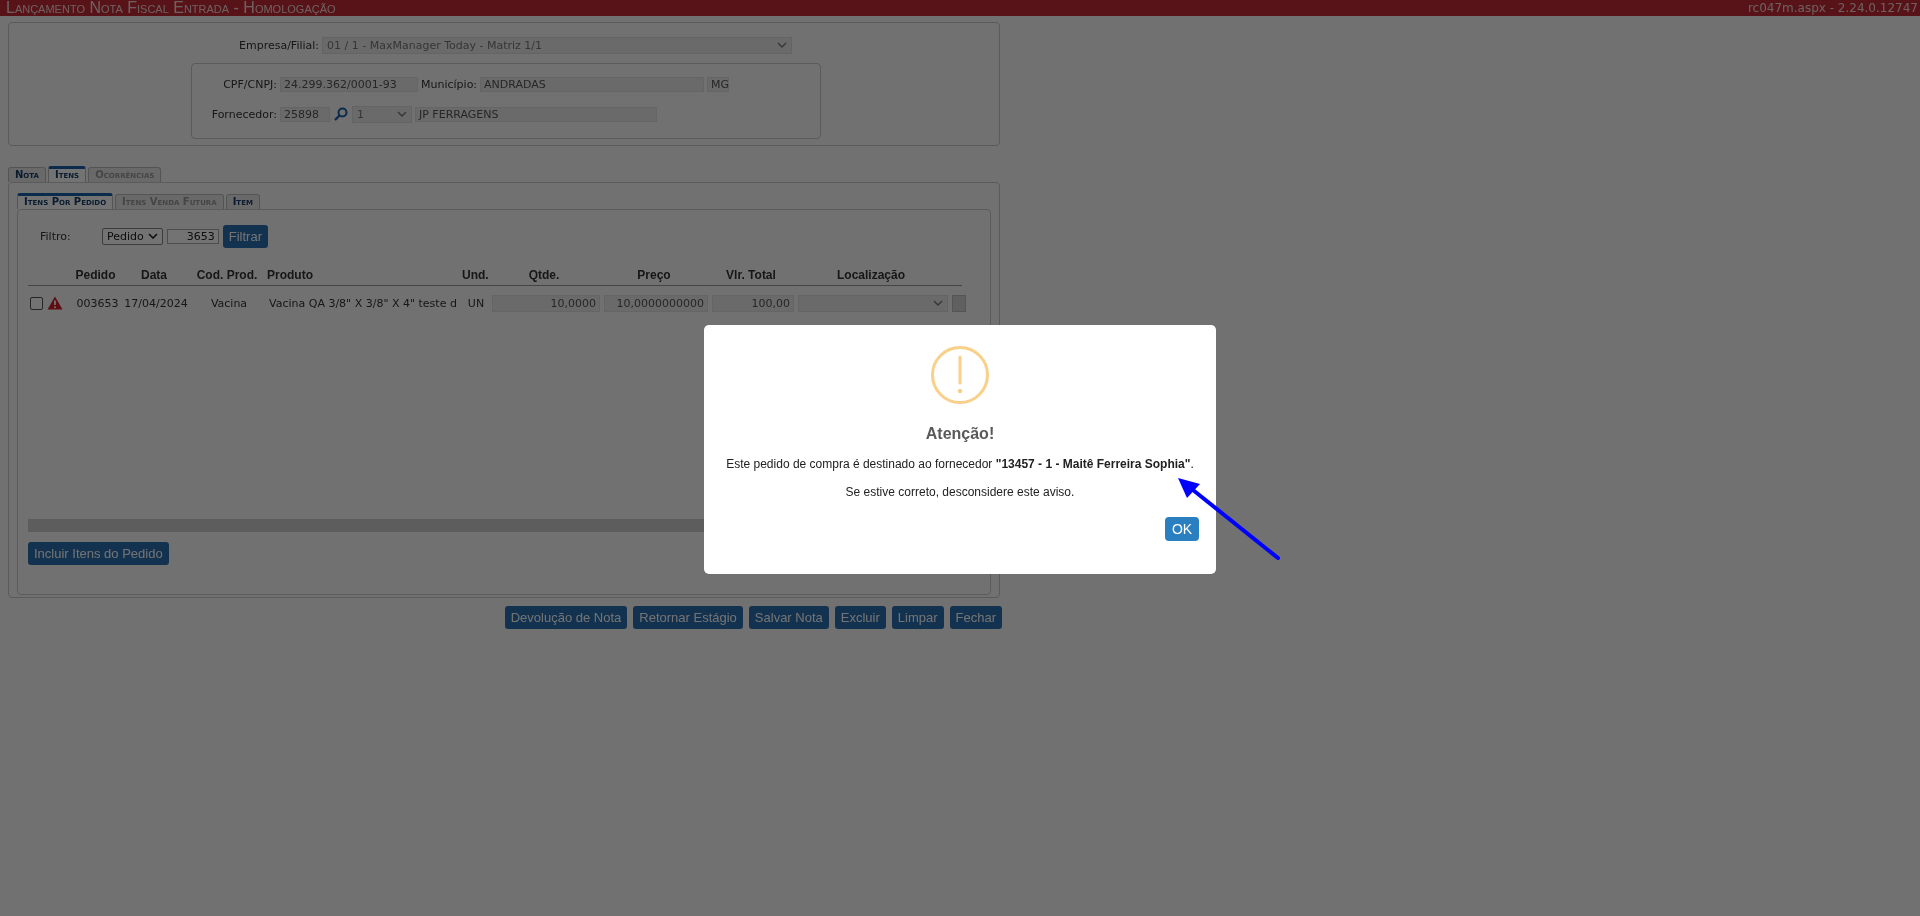 This screenshot has width=1920, height=916. What do you see at coordinates (56, 236) in the screenshot?
I see `filter-label: Filtro:` at bounding box center [56, 236].